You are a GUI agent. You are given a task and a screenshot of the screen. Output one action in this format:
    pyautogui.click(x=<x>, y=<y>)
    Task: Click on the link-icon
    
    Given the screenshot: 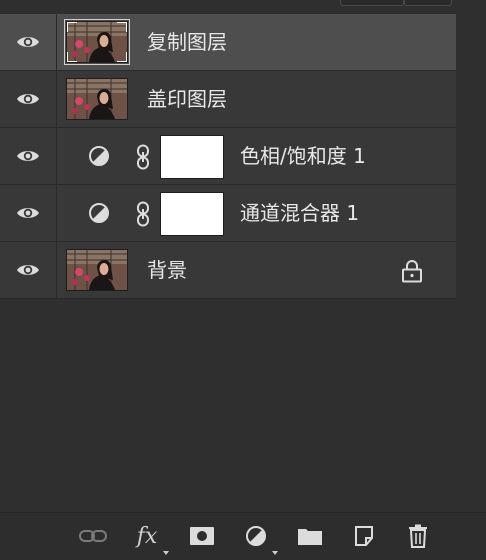 What is the action you would take?
    pyautogui.click(x=93, y=536)
    